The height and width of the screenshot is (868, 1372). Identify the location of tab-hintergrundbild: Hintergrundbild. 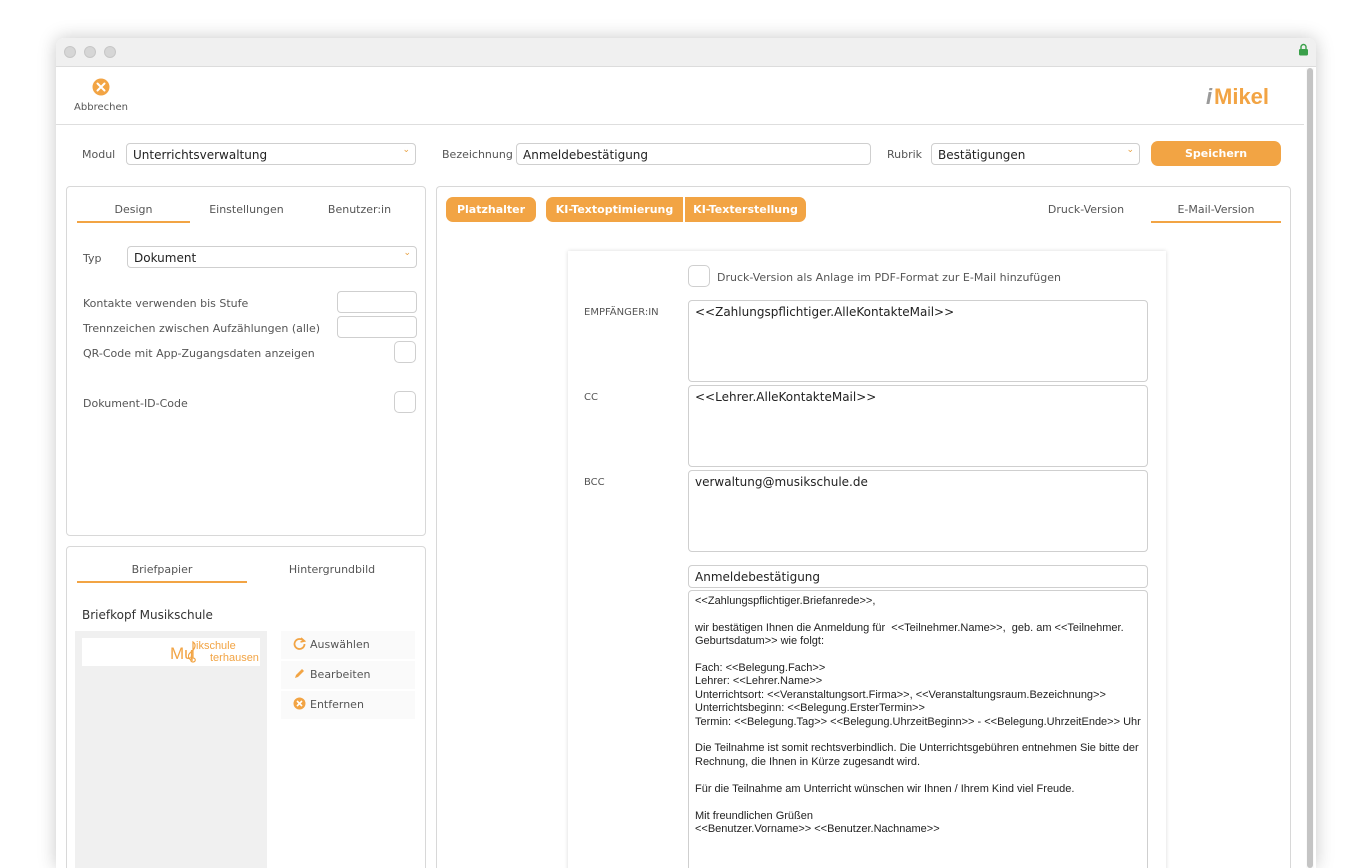
(332, 569).